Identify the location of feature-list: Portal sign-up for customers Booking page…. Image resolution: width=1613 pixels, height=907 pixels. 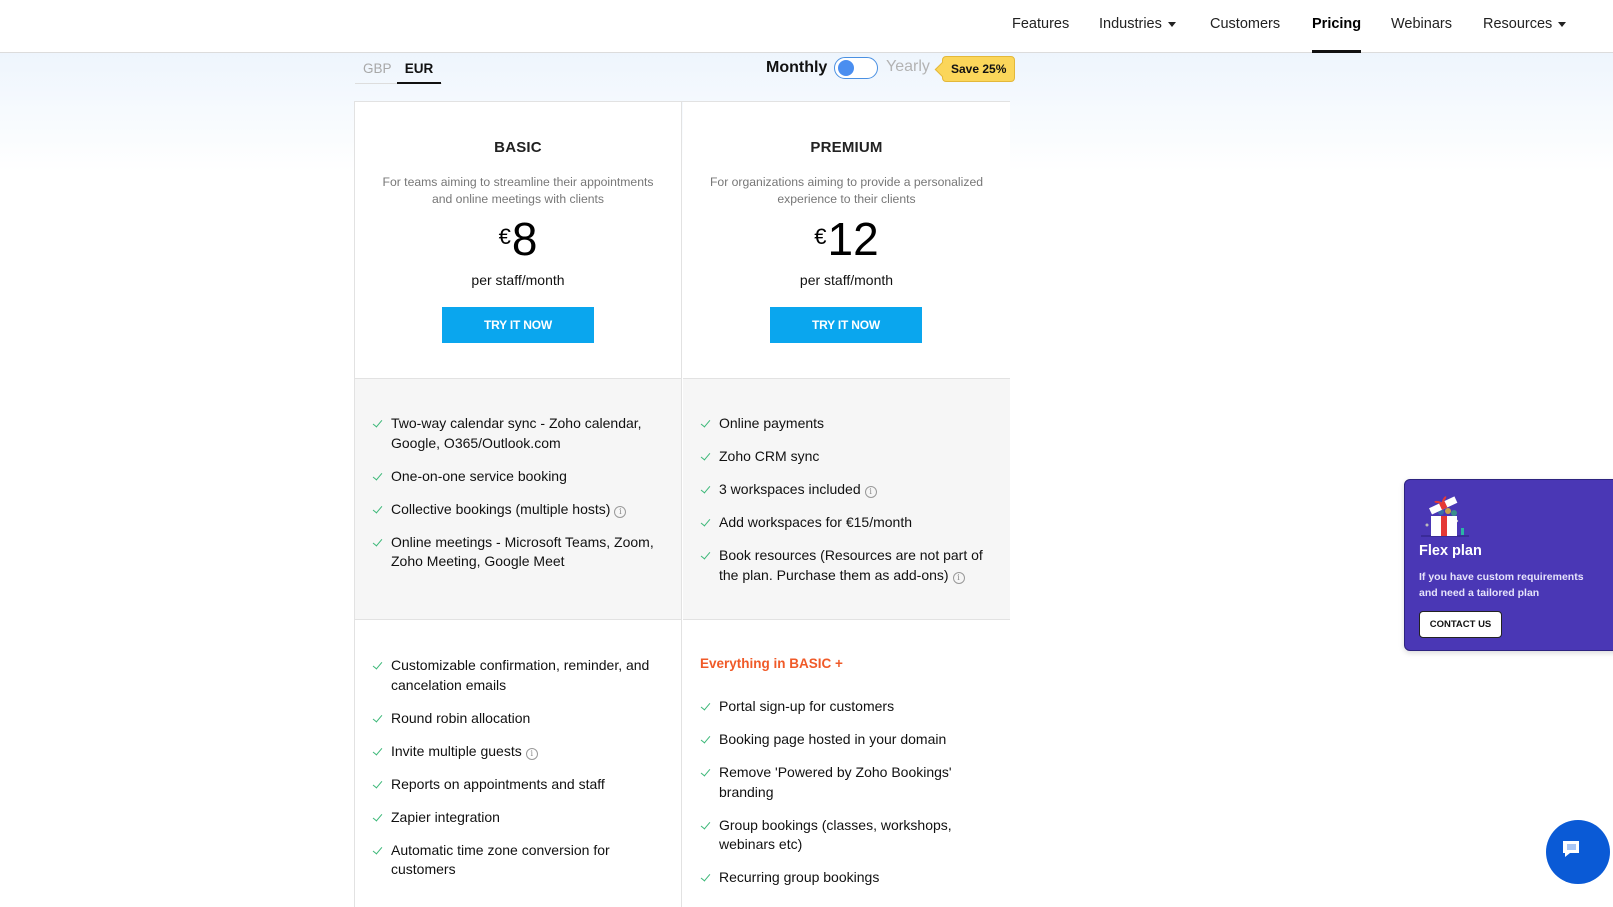
(847, 799).